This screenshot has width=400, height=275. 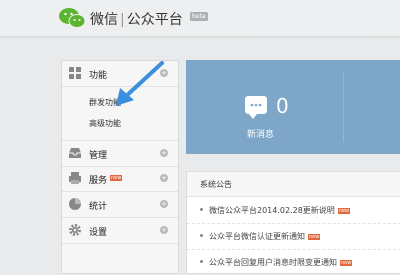 What do you see at coordinates (98, 181) in the screenshot?
I see `sidebar-item-label: 服务` at bounding box center [98, 181].